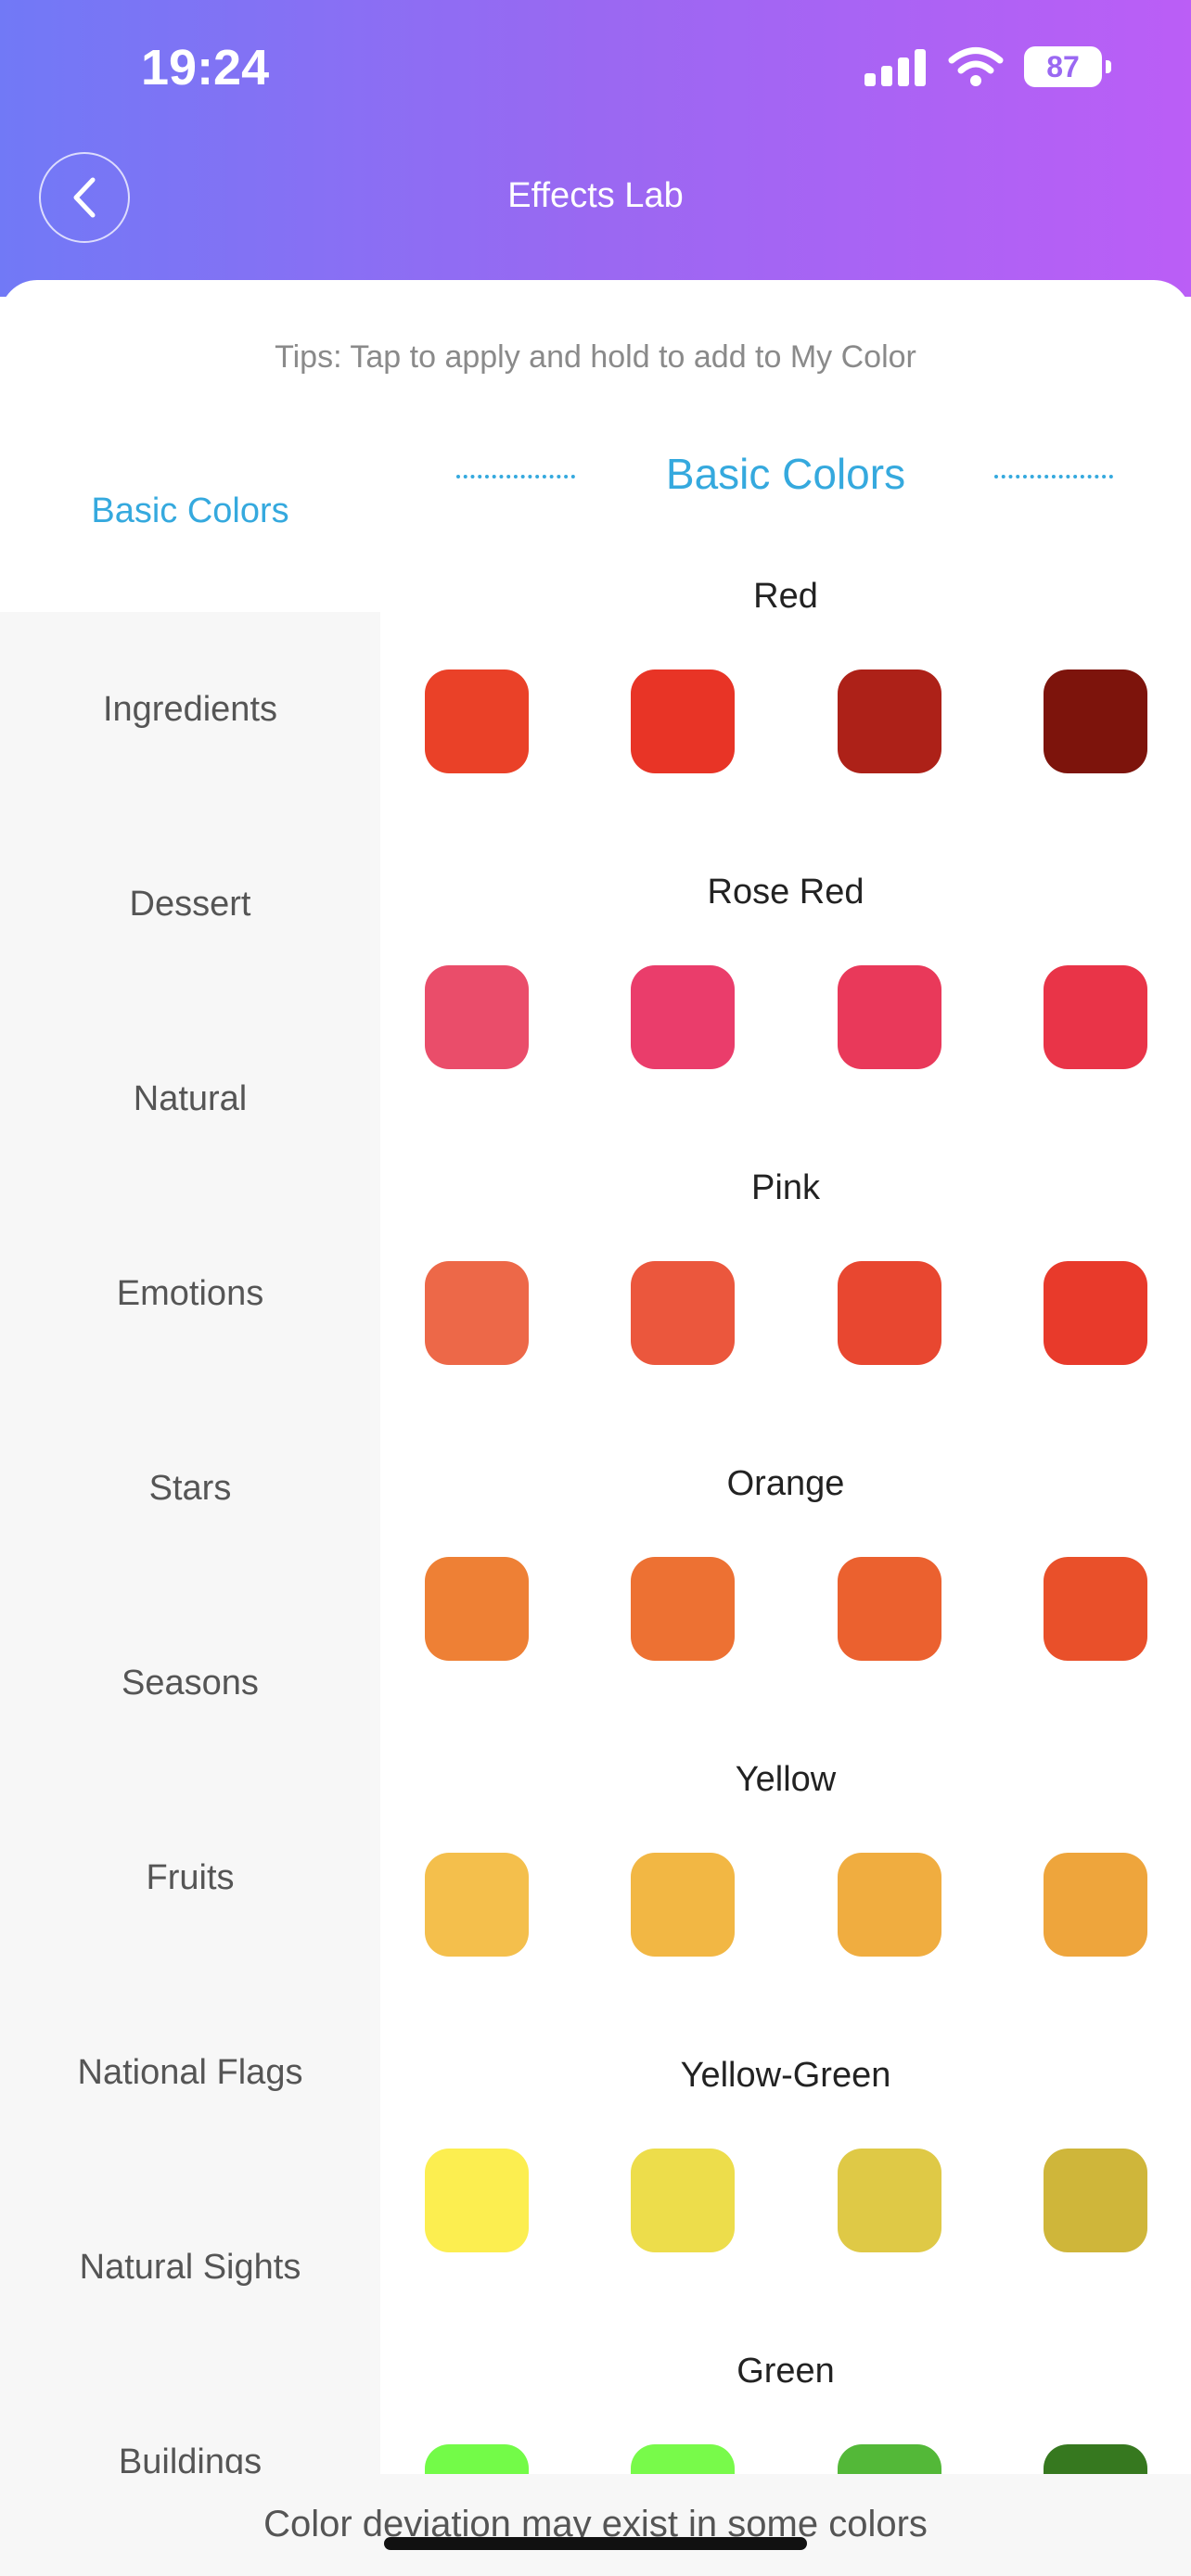  I want to click on sidebar-item: Seasons, so click(190, 1684).